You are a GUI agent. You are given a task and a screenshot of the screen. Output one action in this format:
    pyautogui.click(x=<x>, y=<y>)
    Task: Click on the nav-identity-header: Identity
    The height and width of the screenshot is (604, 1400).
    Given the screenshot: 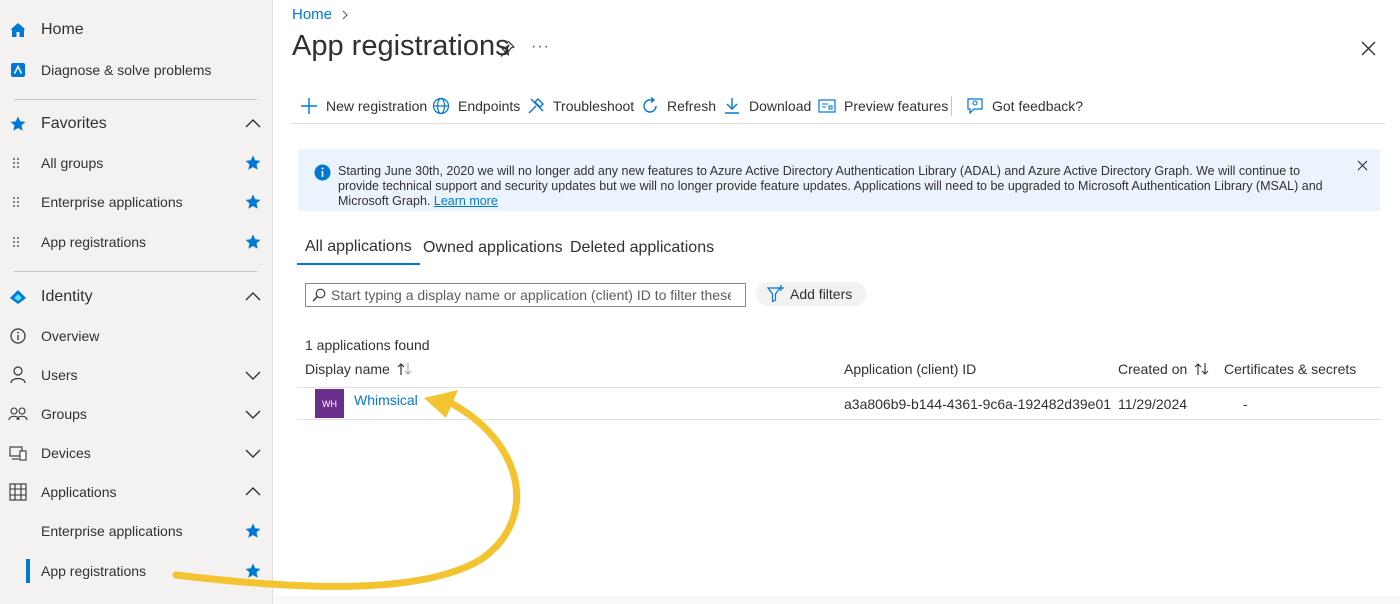 What is the action you would take?
    pyautogui.click(x=136, y=297)
    